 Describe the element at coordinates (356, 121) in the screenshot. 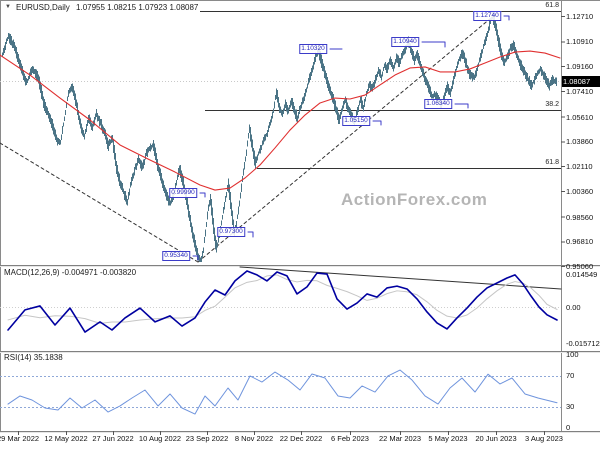

I see `swing-price-label: 1.05150` at that location.